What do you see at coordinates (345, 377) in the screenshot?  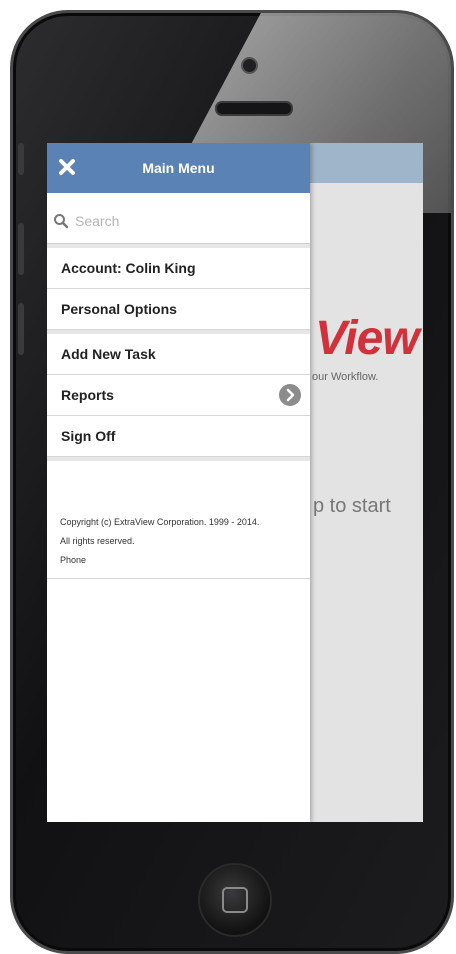 I see `background-tagline: our Workflow.` at bounding box center [345, 377].